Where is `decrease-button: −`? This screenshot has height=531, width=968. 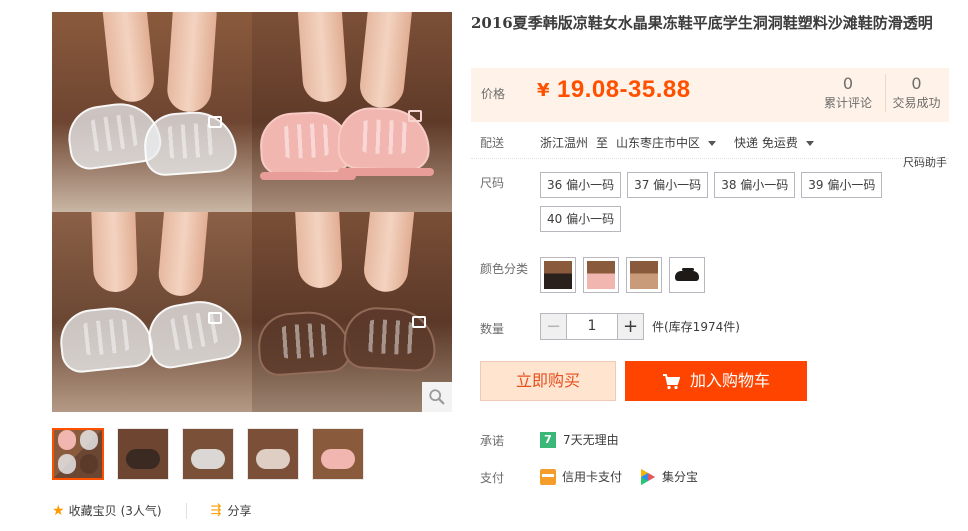
decrease-button: − is located at coordinates (553, 326).